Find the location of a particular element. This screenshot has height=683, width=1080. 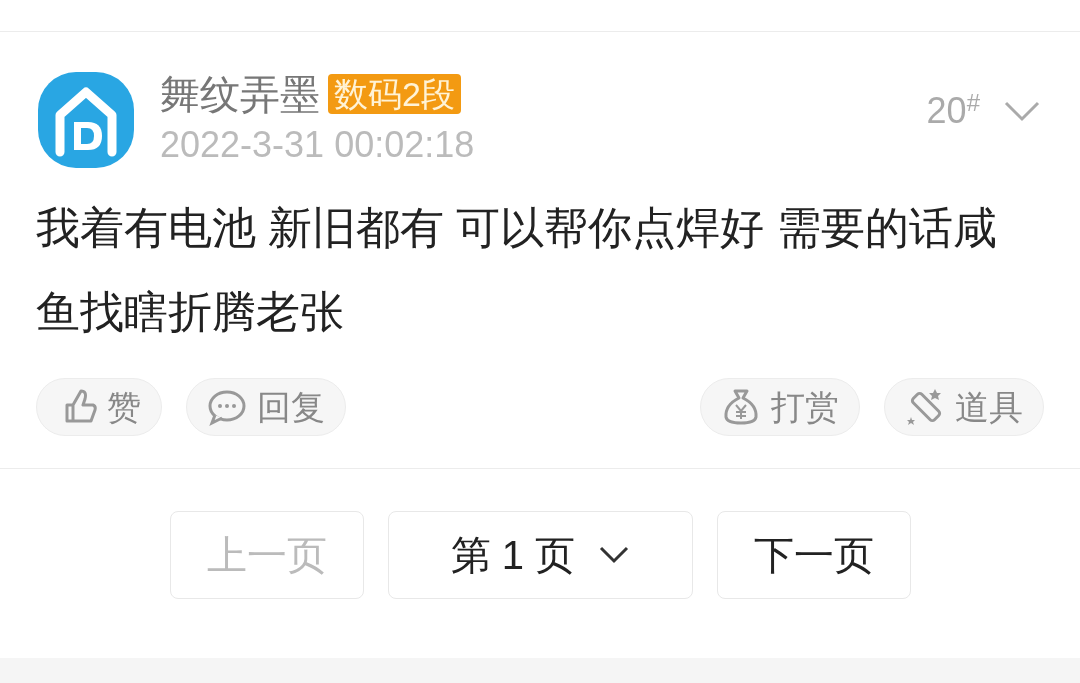

tip-button: 打赏 is located at coordinates (780, 407).